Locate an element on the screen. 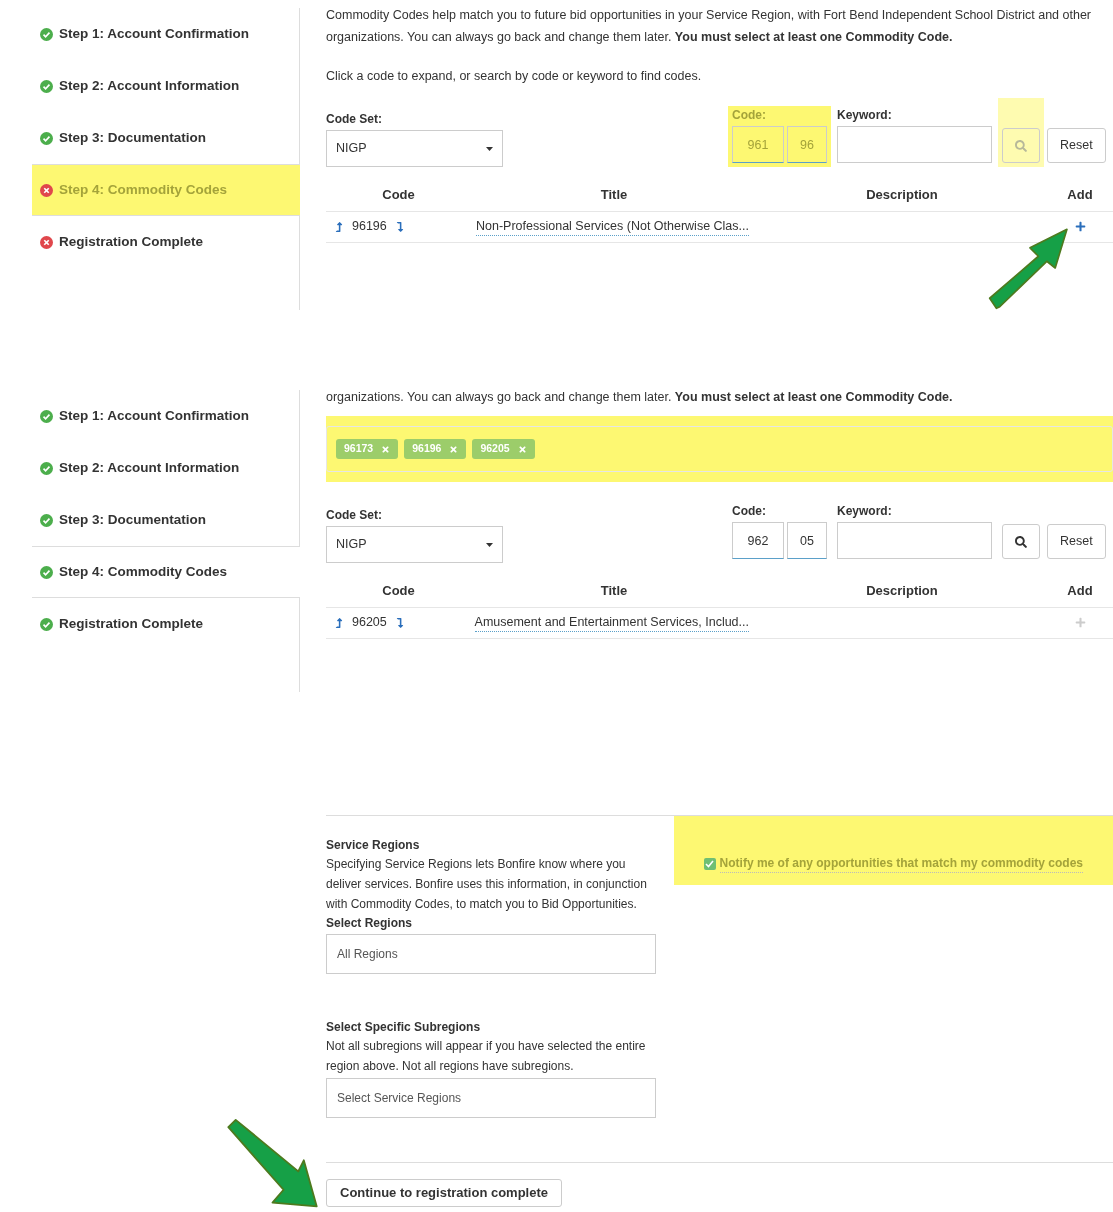  step-item: Step 4: Commodity Codes is located at coordinates (166, 572).